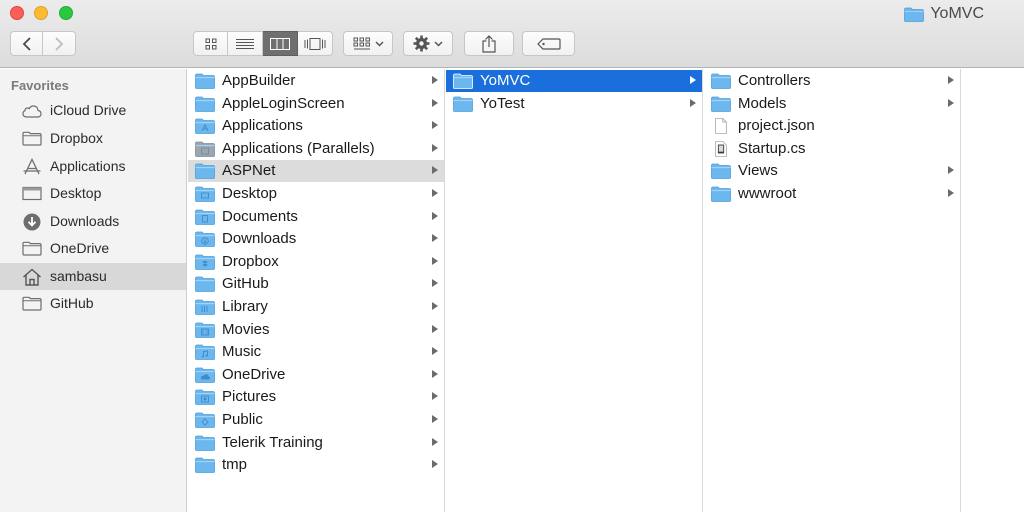 This screenshot has width=1024, height=512. Describe the element at coordinates (32, 221) in the screenshot. I see `download-icon` at that location.